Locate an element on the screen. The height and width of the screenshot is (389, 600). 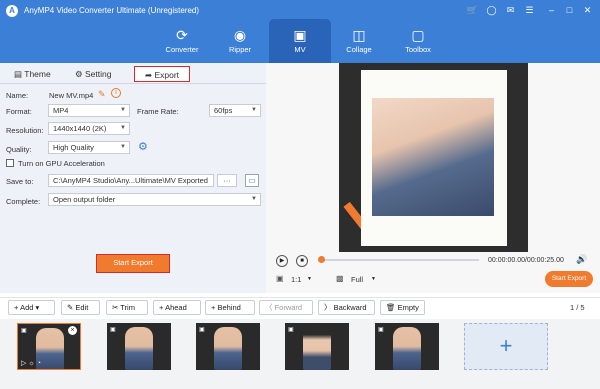
page-indicator: 1 / 5 is located at coordinates (577, 307).